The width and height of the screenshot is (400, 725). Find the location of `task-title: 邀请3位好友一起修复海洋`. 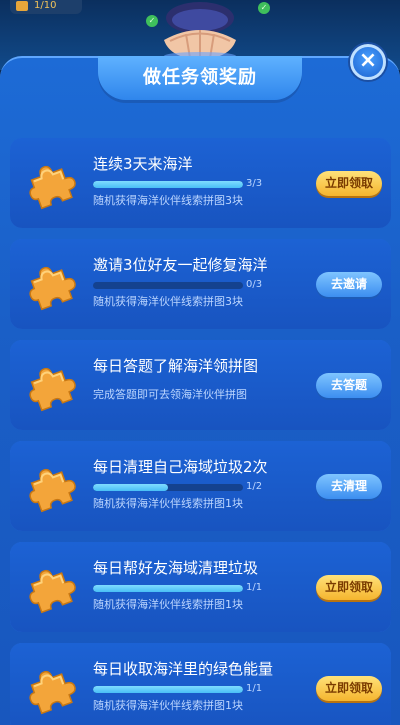

task-title: 邀请3位好友一起修复海洋 is located at coordinates (180, 265).